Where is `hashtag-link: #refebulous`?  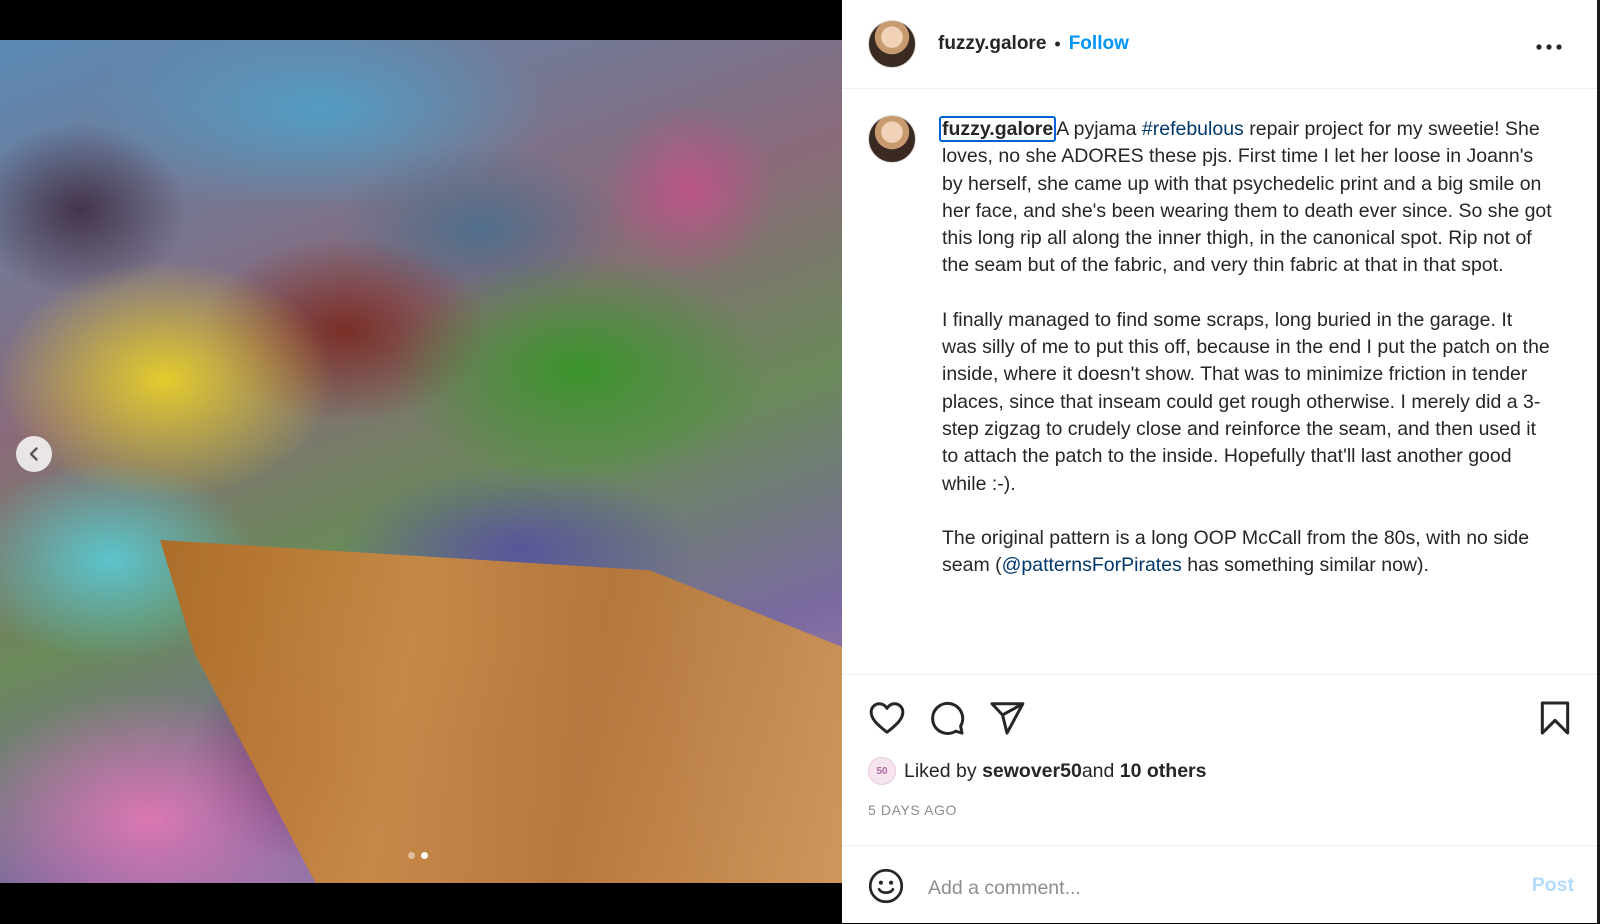
hashtag-link: #refebulous is located at coordinates (1193, 129).